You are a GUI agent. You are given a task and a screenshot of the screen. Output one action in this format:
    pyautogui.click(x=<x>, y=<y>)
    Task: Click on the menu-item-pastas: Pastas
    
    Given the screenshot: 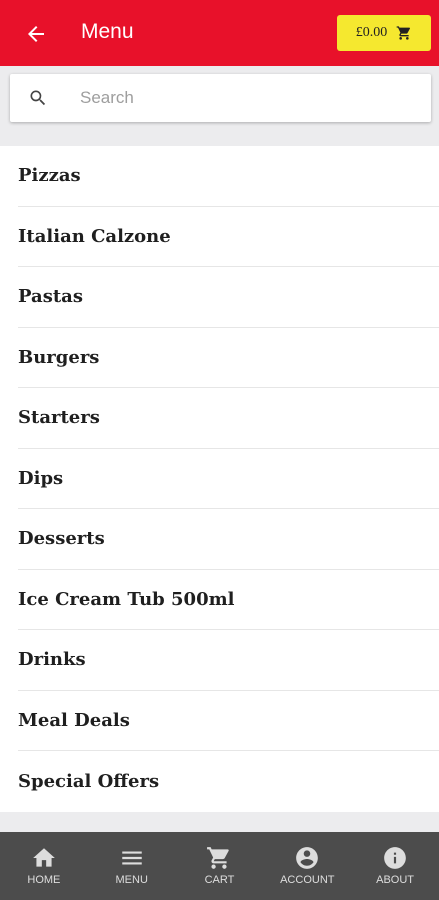 What is the action you would take?
    pyautogui.click(x=228, y=297)
    